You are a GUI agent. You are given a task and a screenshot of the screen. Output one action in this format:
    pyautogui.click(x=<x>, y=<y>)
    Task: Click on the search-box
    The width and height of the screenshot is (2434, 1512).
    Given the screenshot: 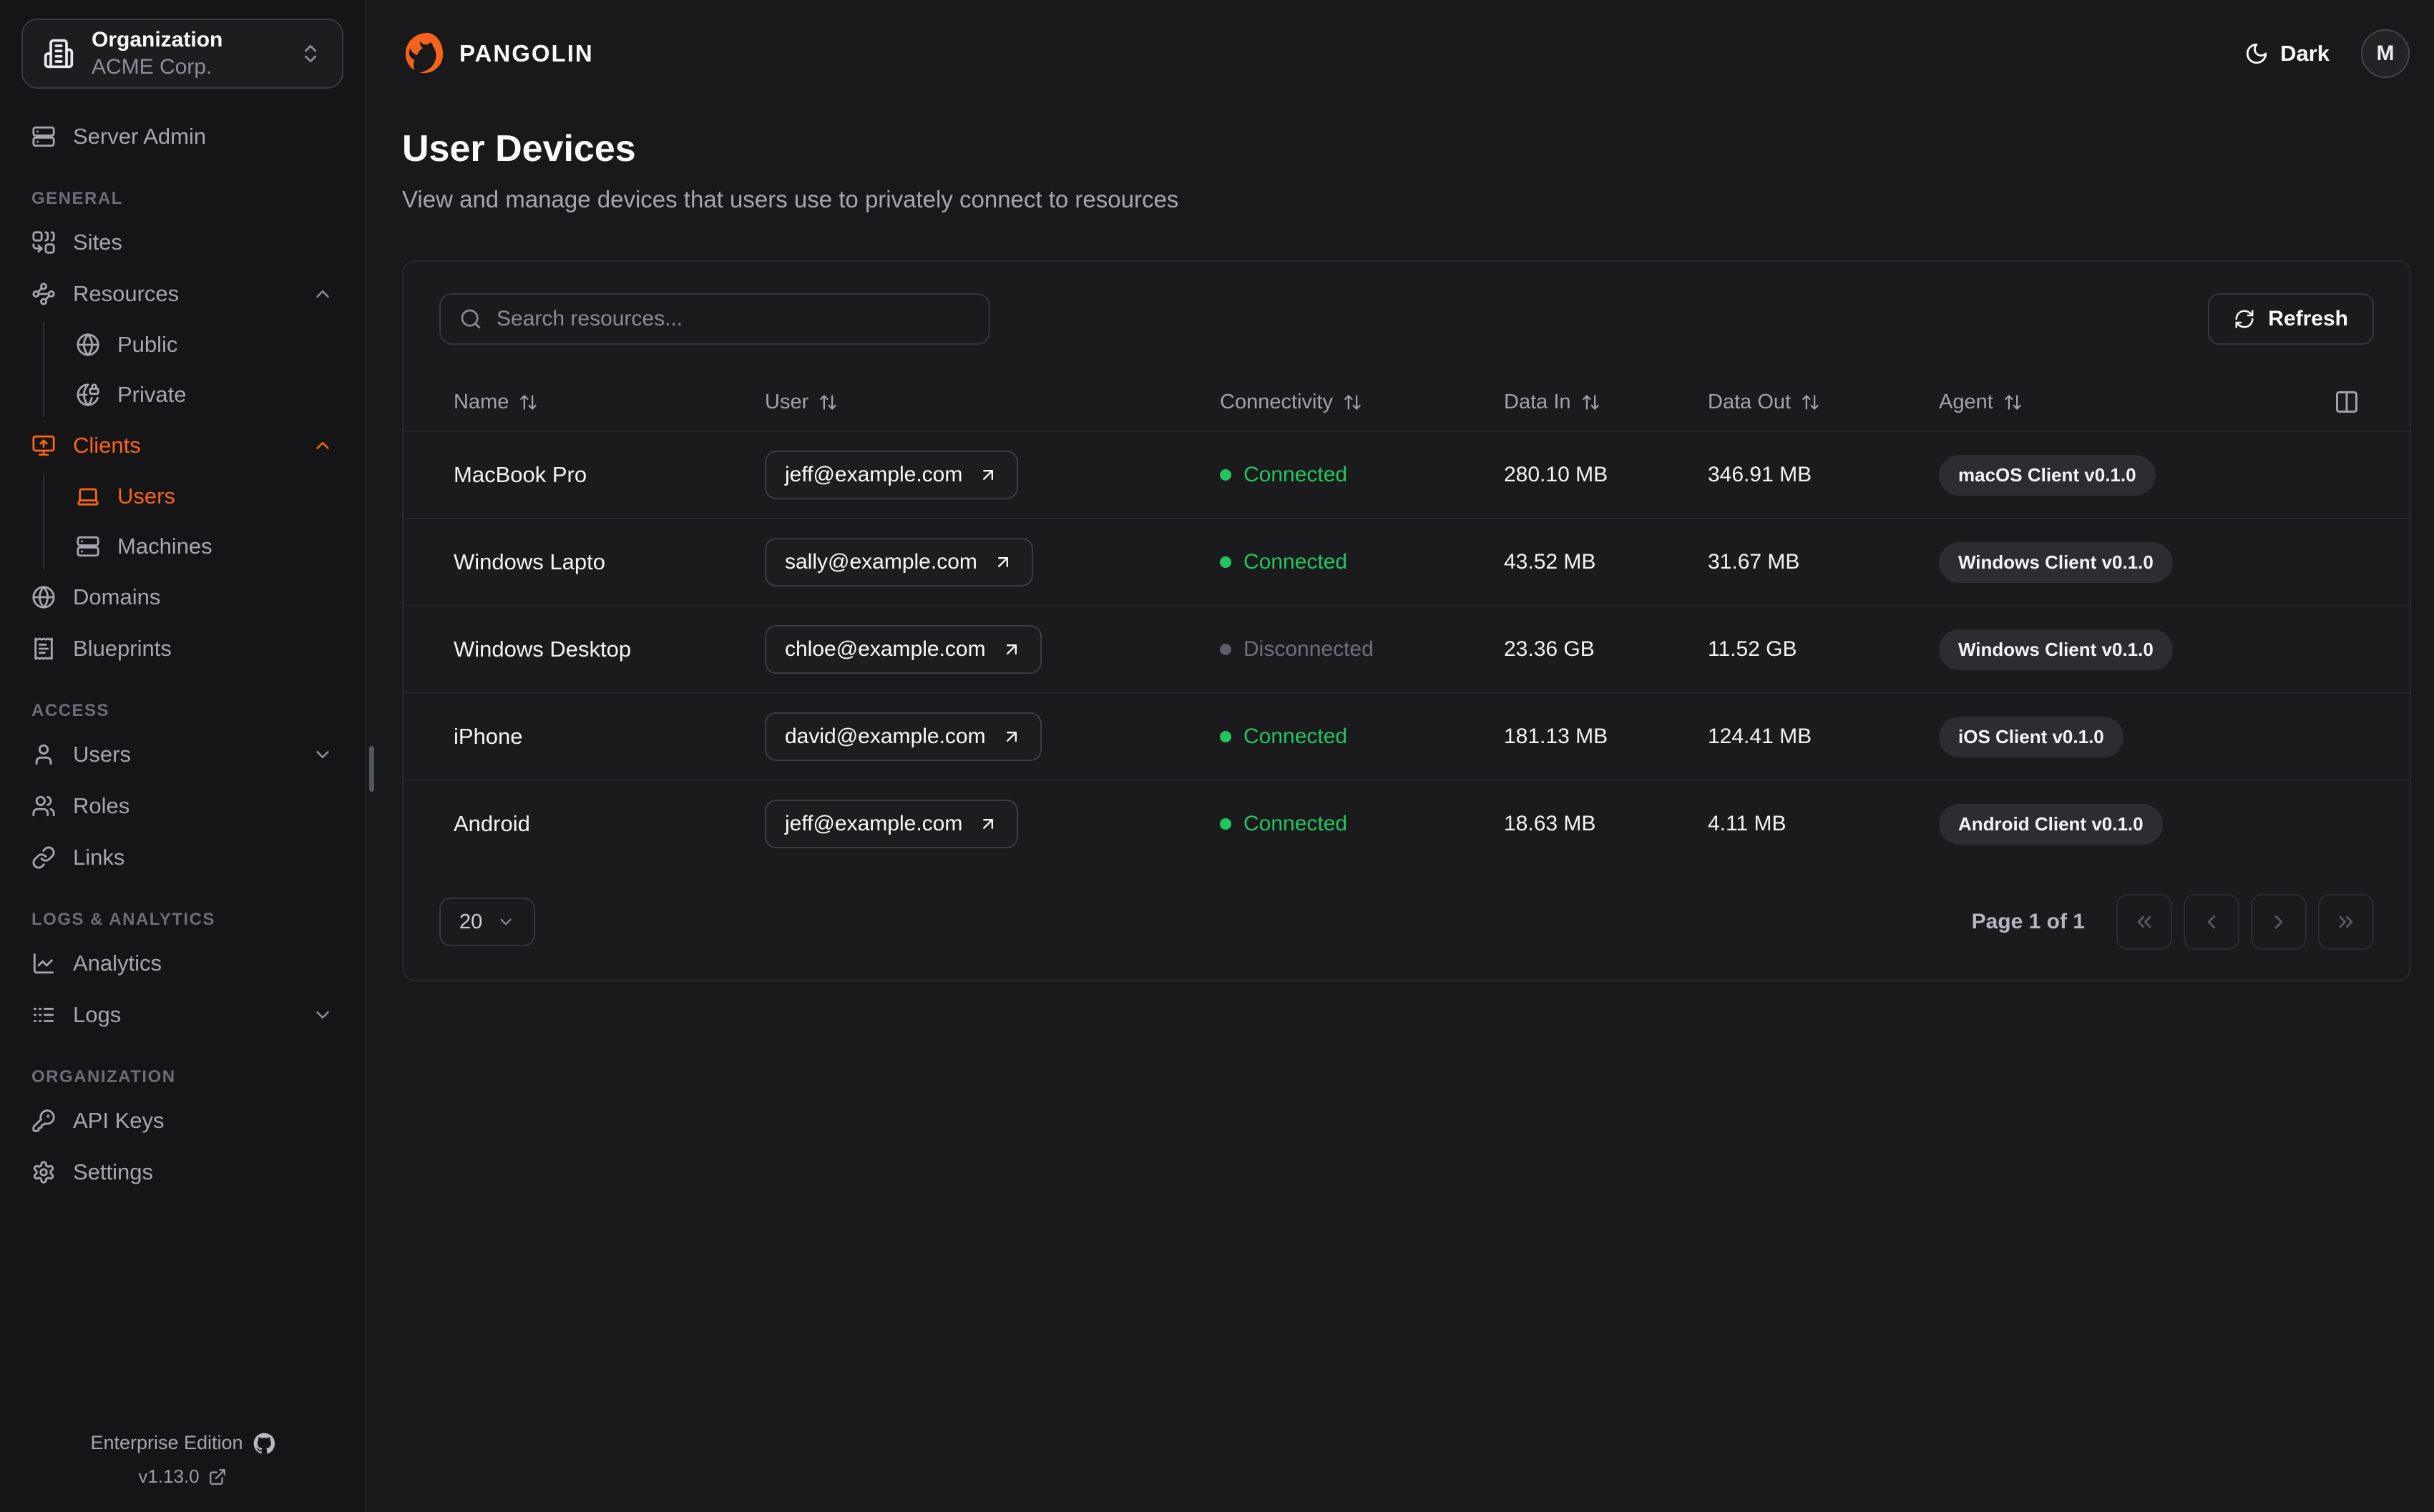 What is the action you would take?
    pyautogui.click(x=714, y=319)
    